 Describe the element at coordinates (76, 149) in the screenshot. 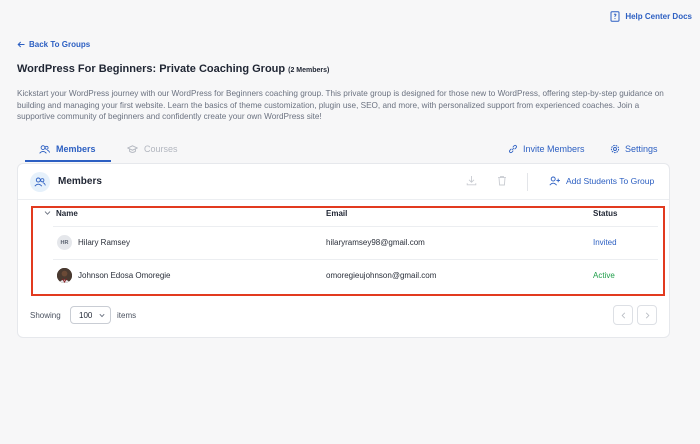

I see `tab-members-label: Members` at that location.